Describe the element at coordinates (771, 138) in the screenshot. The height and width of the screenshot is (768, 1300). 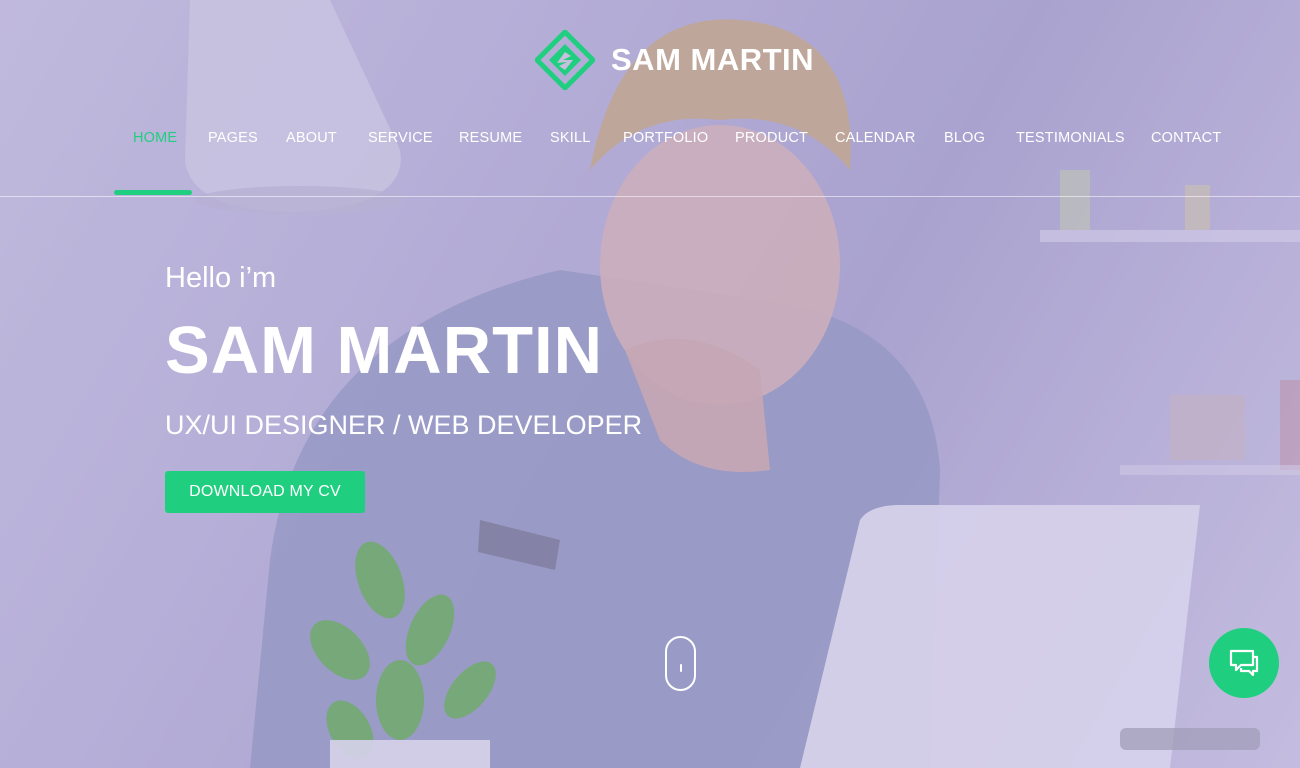
I see `nav-item-product: PRODUCT` at that location.